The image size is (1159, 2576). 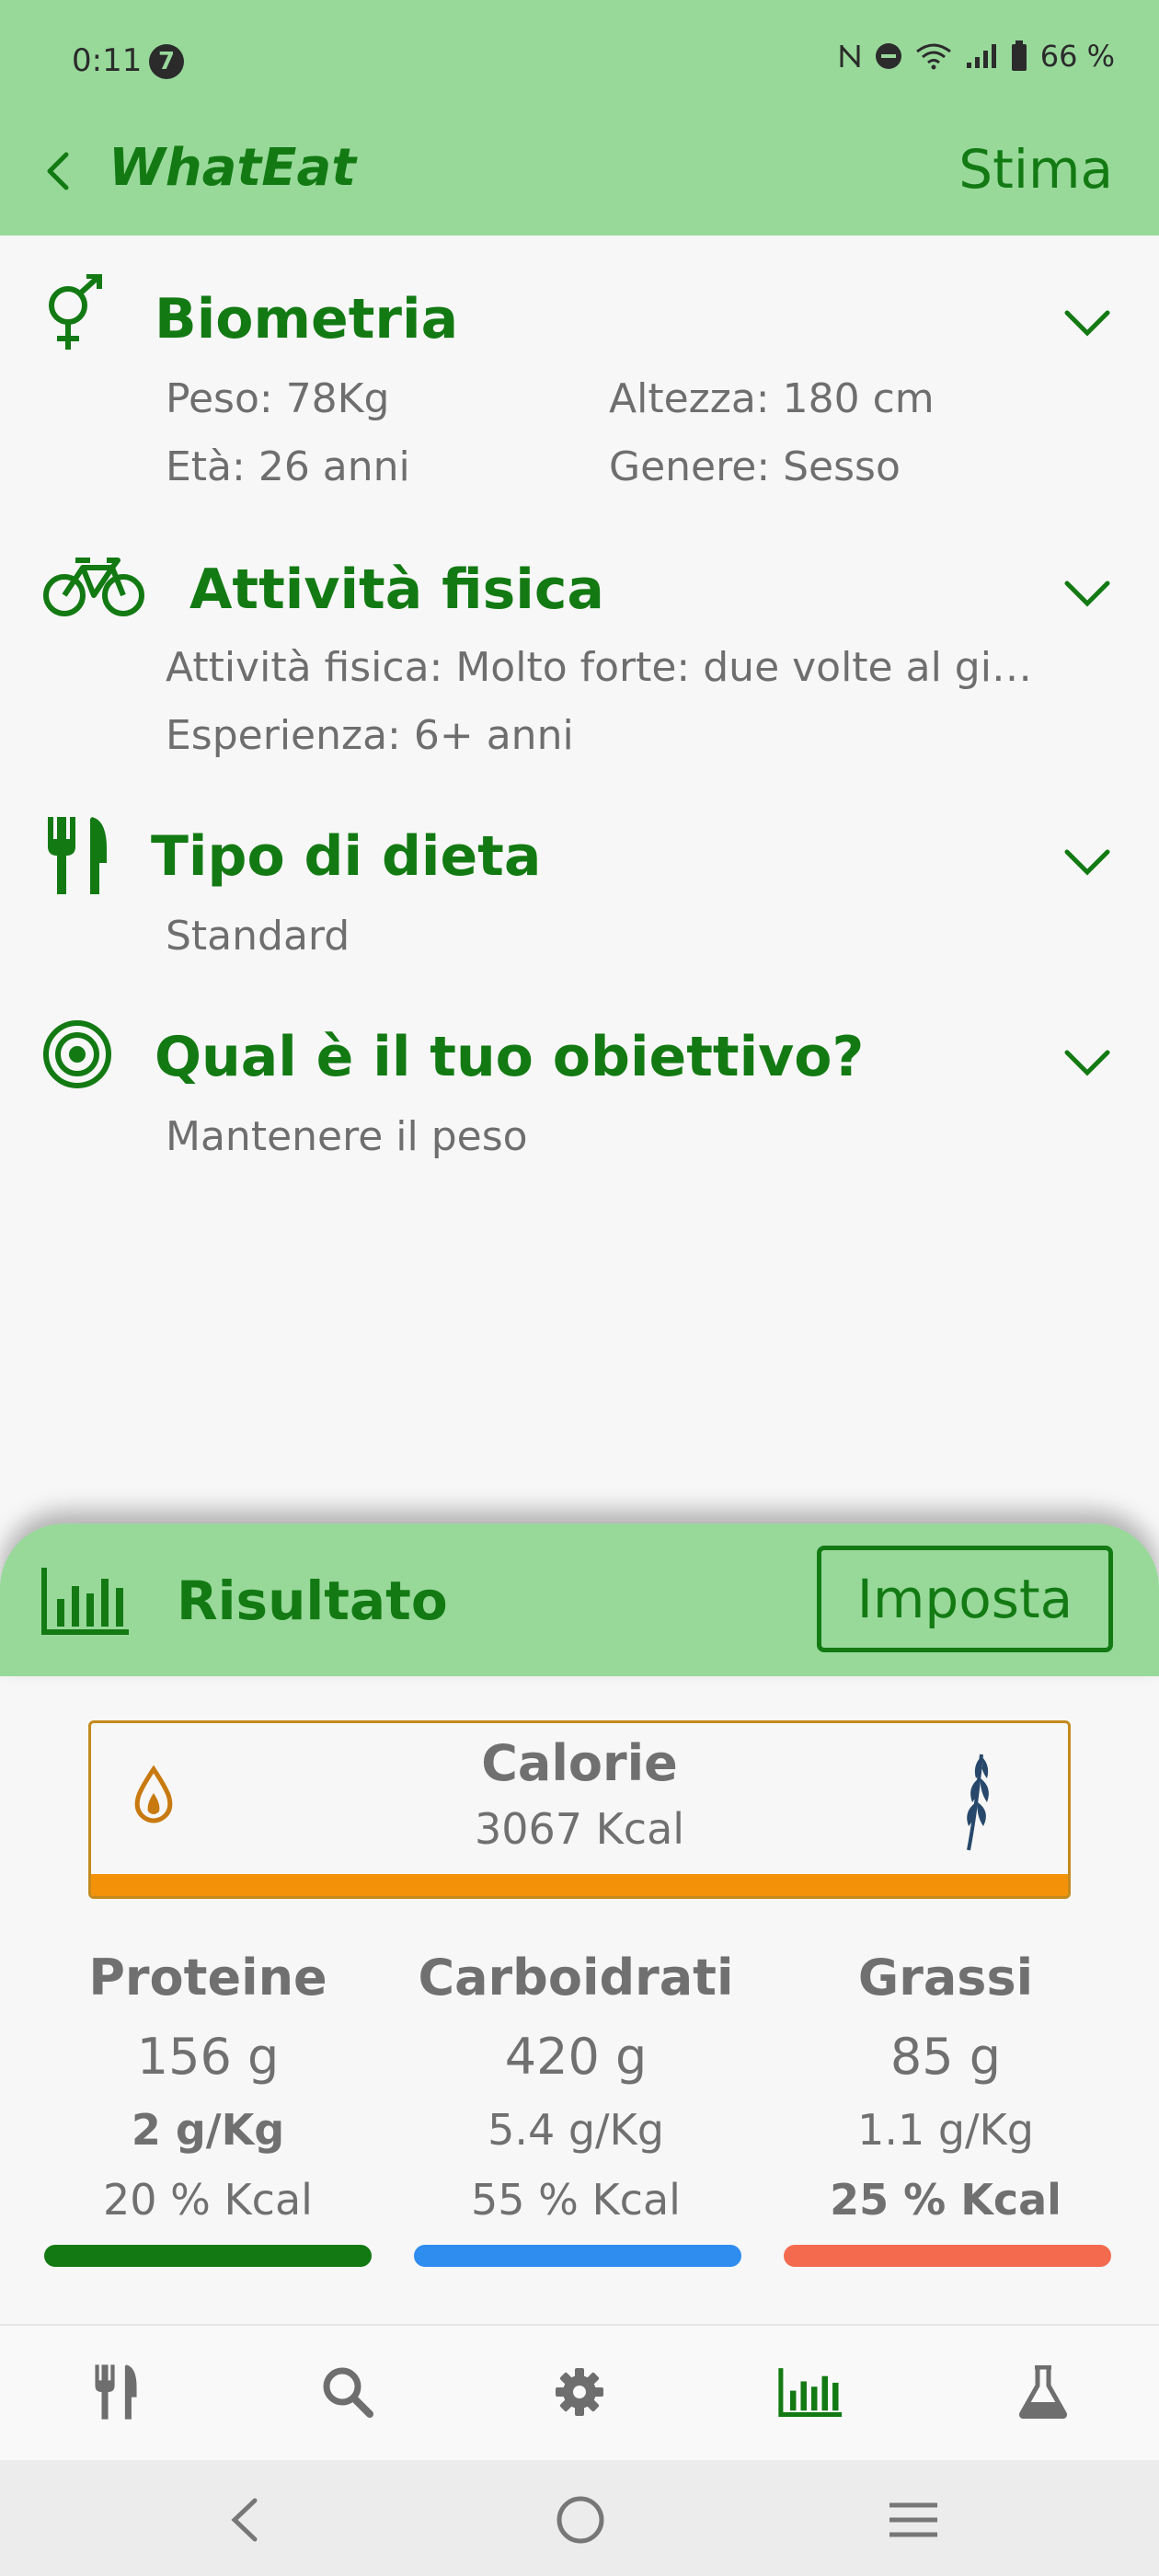 I want to click on flask-icon, so click(x=1043, y=2392).